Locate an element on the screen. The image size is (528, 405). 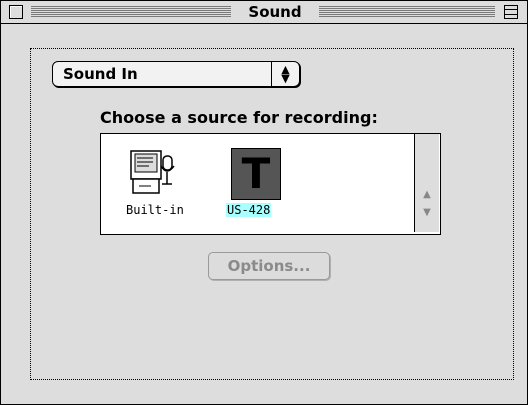
title-stripes-right is located at coordinates (407, 12).